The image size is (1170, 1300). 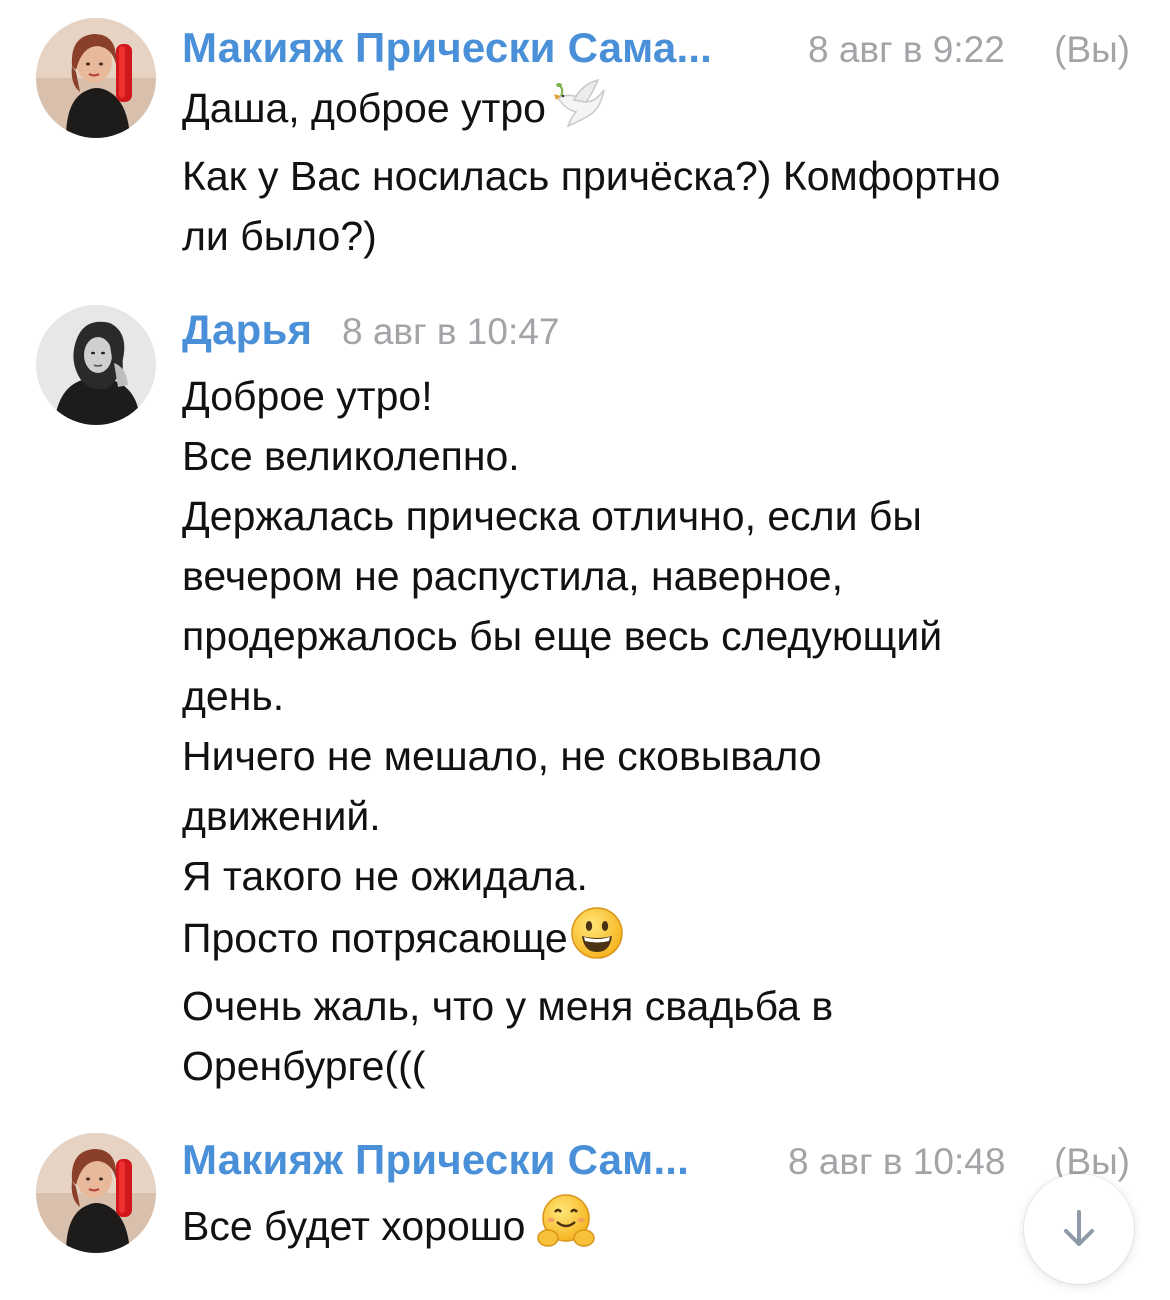 What do you see at coordinates (656, 941) in the screenshot?
I see `text-line: Просто потрясающе` at bounding box center [656, 941].